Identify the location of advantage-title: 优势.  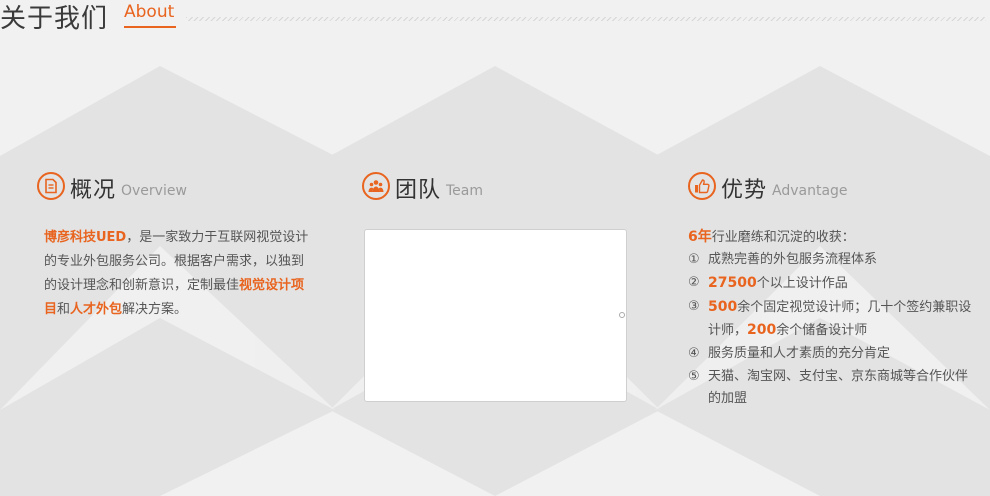
(744, 190).